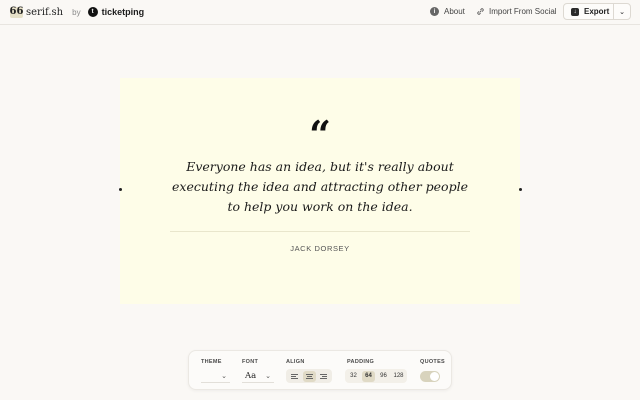 The height and width of the screenshot is (400, 640). What do you see at coordinates (258, 376) in the screenshot?
I see `font-select: Aa ⌄` at bounding box center [258, 376].